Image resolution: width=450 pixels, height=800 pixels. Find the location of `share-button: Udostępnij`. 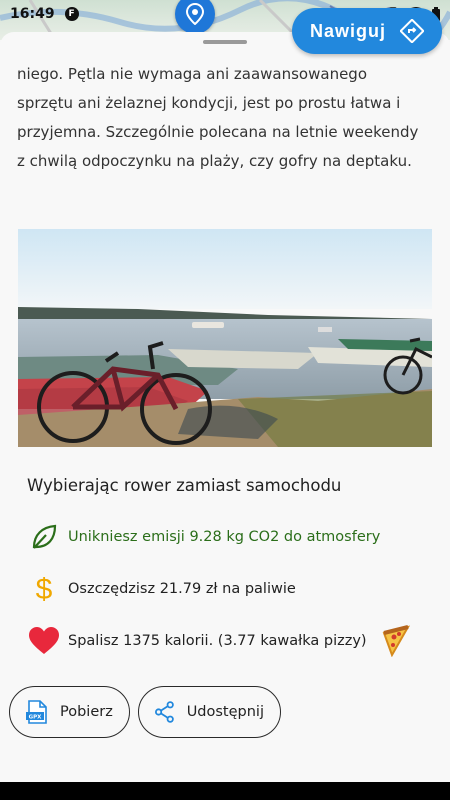

share-button: Udostępnij is located at coordinates (209, 712).